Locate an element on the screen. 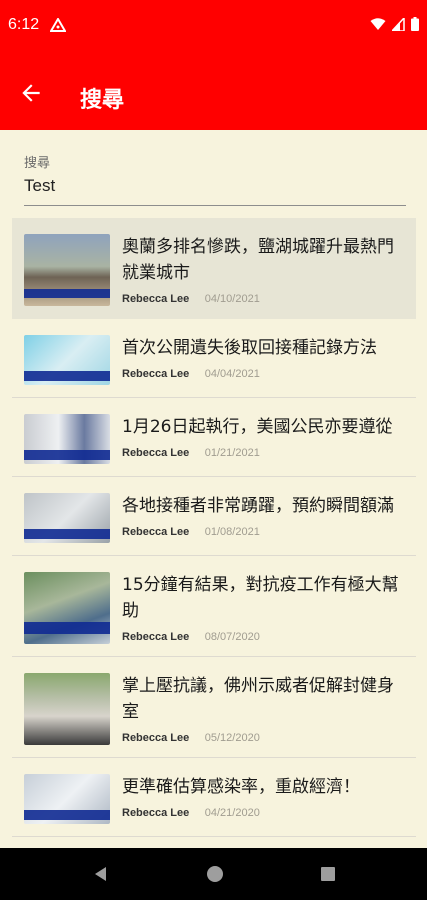  search-field: 搜尋 is located at coordinates (215, 179).